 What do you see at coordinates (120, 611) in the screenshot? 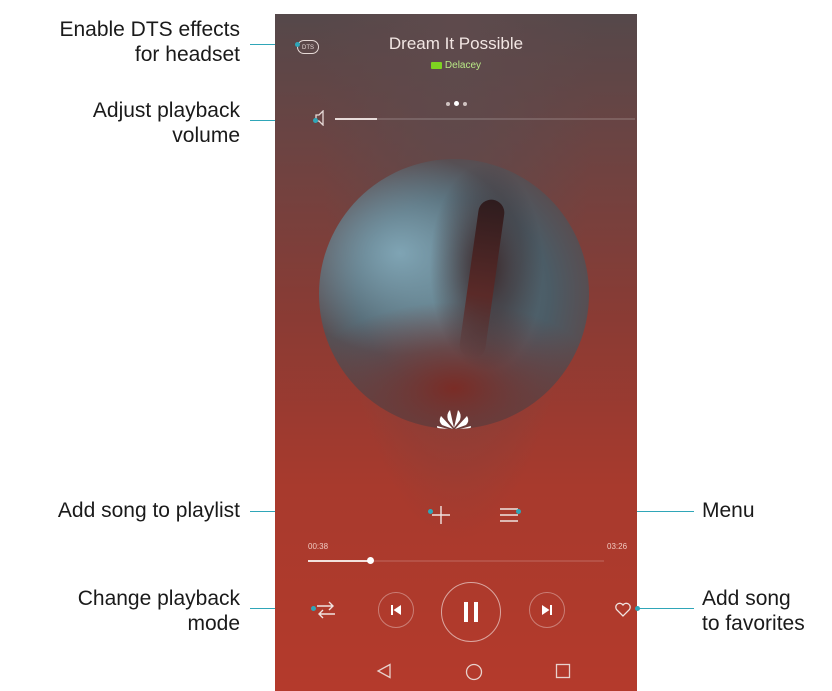
I see `annotation-play-mode: Change playback mode` at bounding box center [120, 611].